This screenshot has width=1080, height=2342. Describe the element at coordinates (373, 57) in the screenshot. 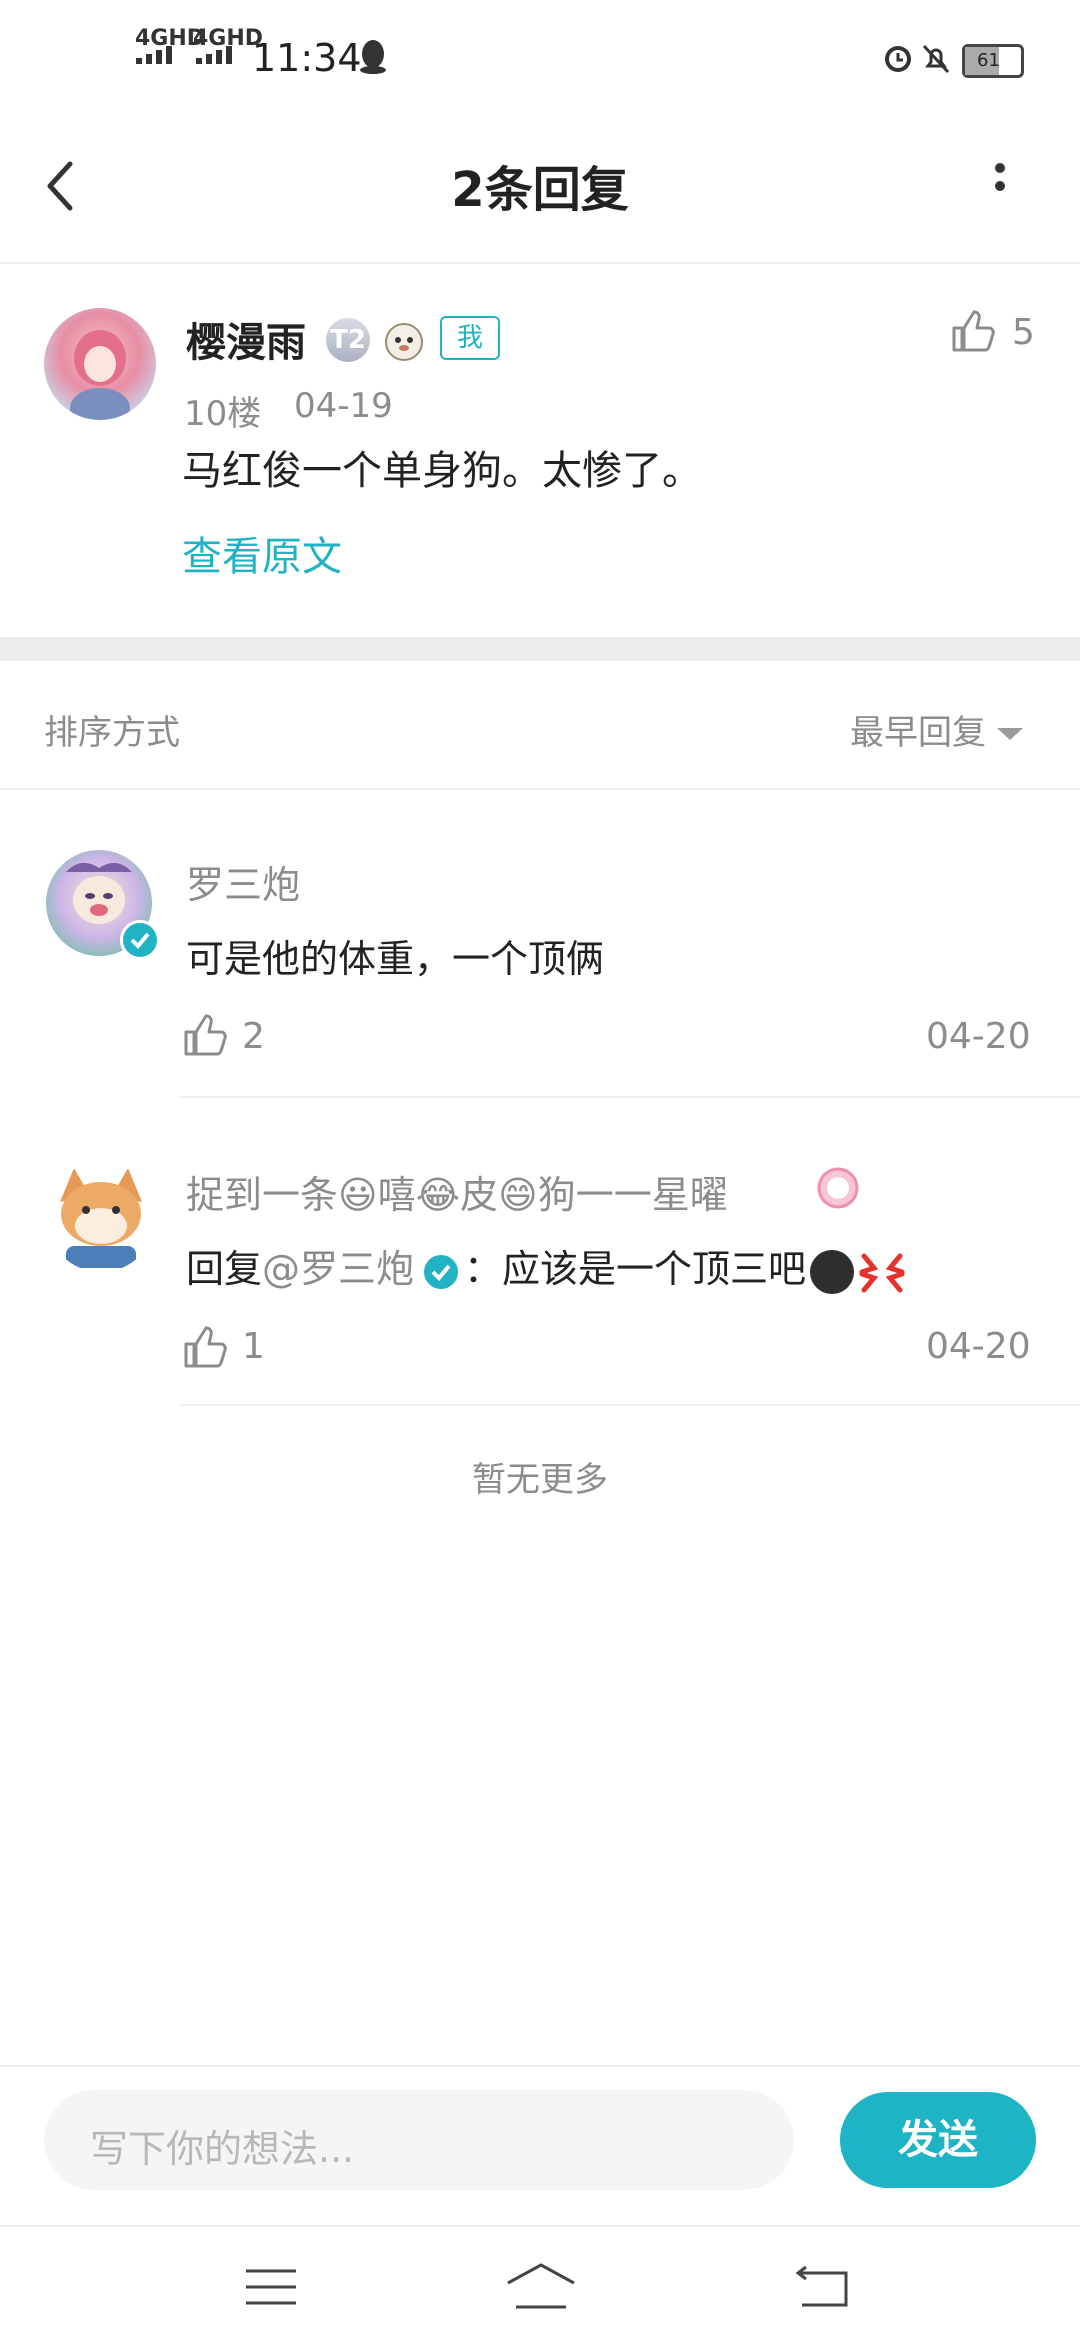

I see `qq-icon` at that location.